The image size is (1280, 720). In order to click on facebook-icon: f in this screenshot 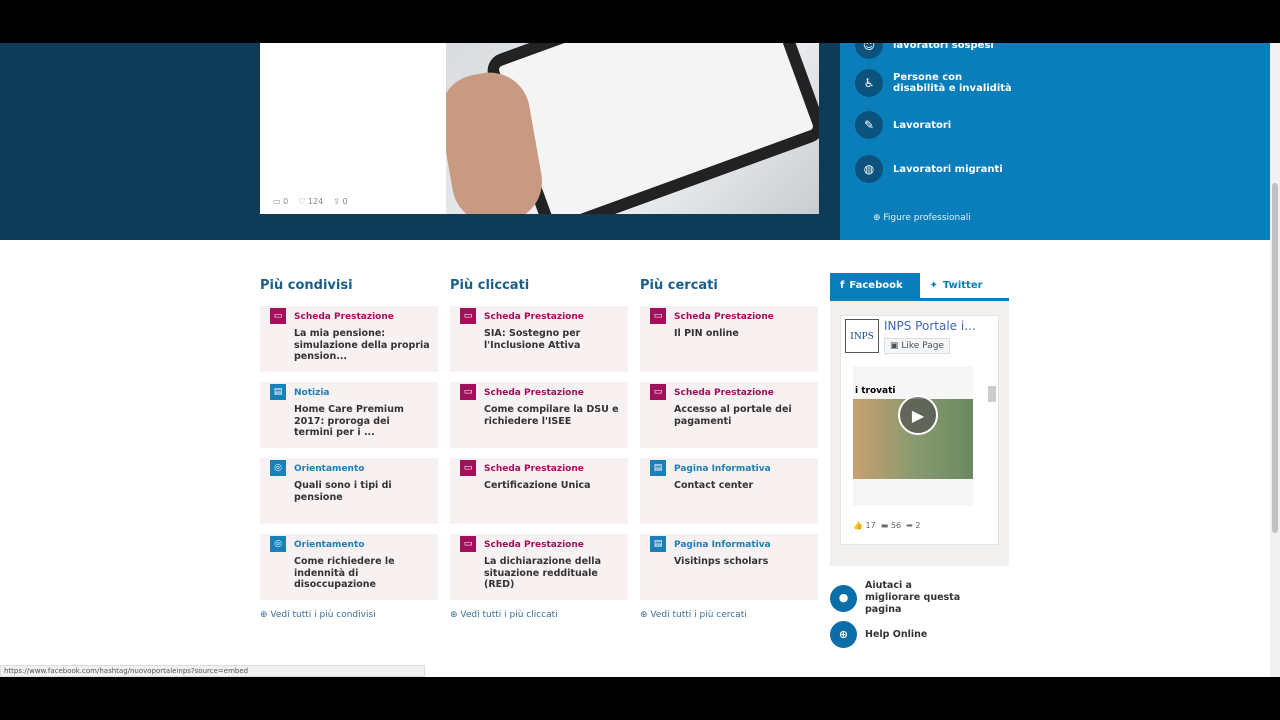, I will do `click(842, 285)`.